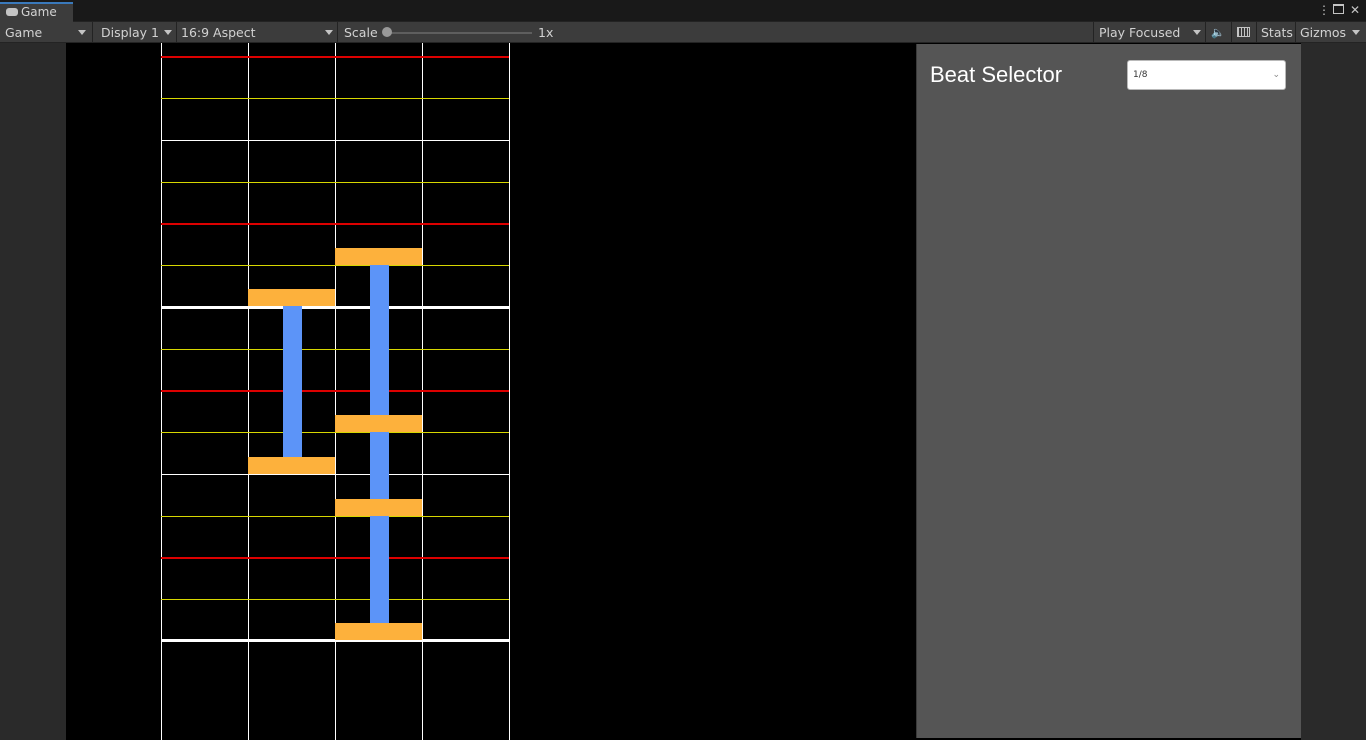 The width and height of the screenshot is (1366, 740). Describe the element at coordinates (683, 11) in the screenshot. I see `window-tab-bar: Game ⋮ ✕` at that location.